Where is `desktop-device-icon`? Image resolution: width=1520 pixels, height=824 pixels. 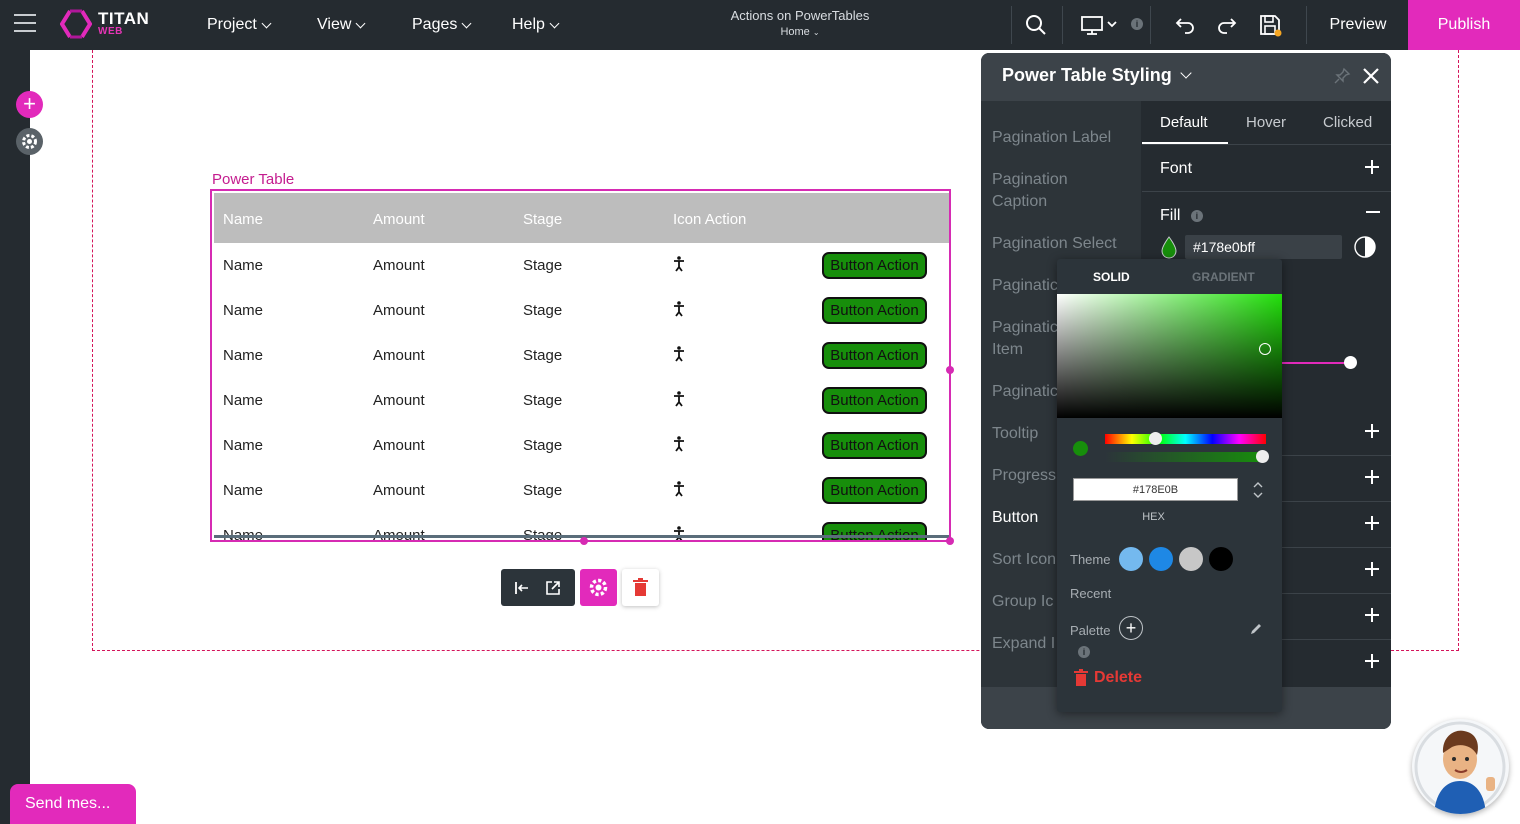 desktop-device-icon is located at coordinates (1100, 25).